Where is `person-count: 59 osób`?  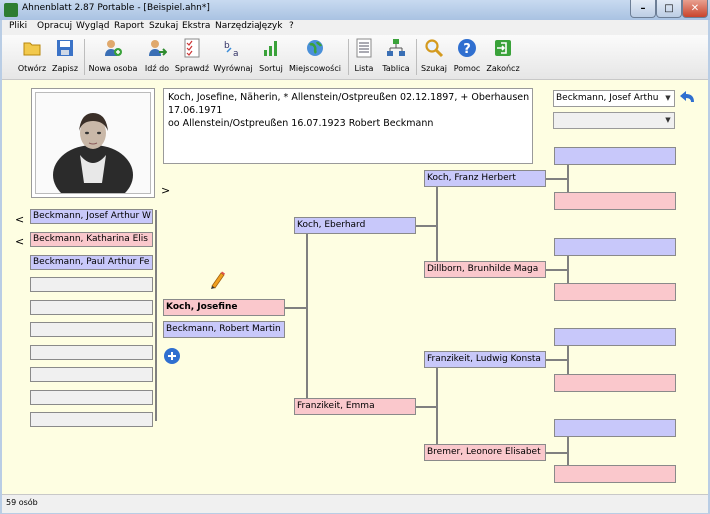
person-count: 59 osób is located at coordinates (22, 502).